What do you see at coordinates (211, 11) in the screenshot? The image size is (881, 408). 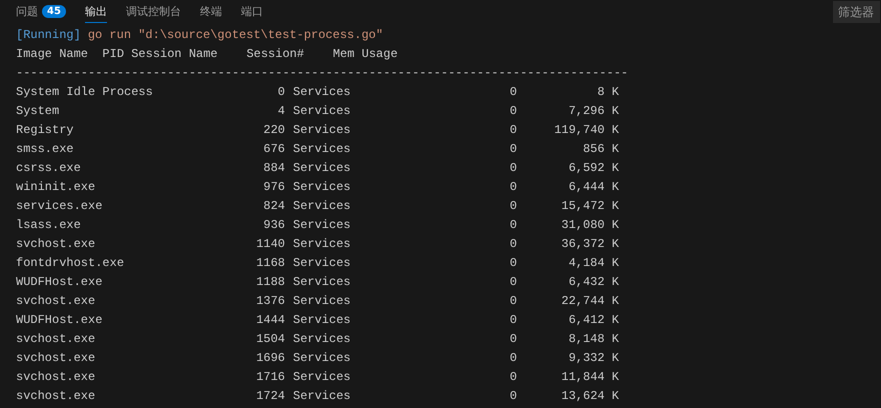 I see `panel-tab: 终端` at bounding box center [211, 11].